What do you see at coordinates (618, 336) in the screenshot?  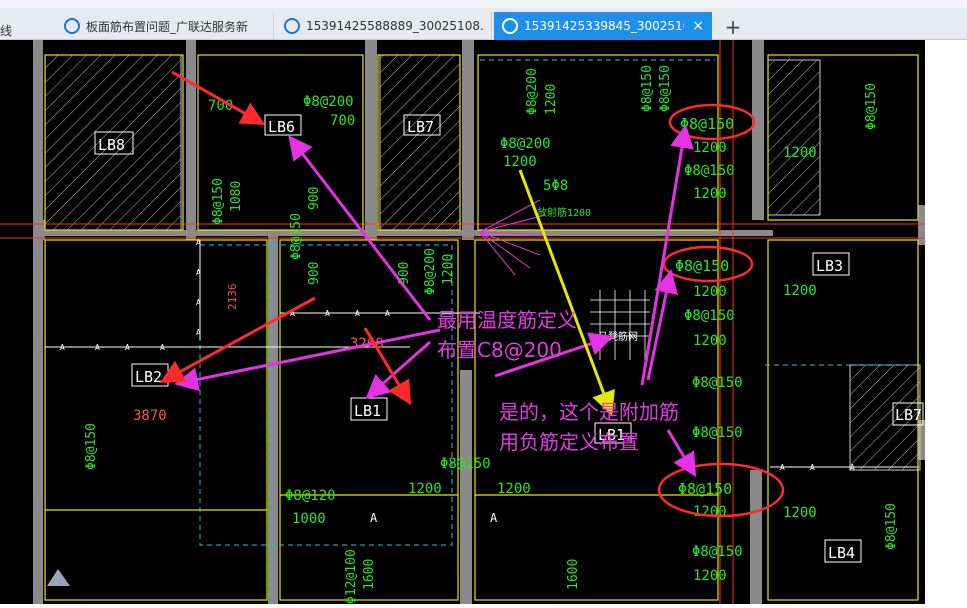 I see `small-label: 马凳筋网` at bounding box center [618, 336].